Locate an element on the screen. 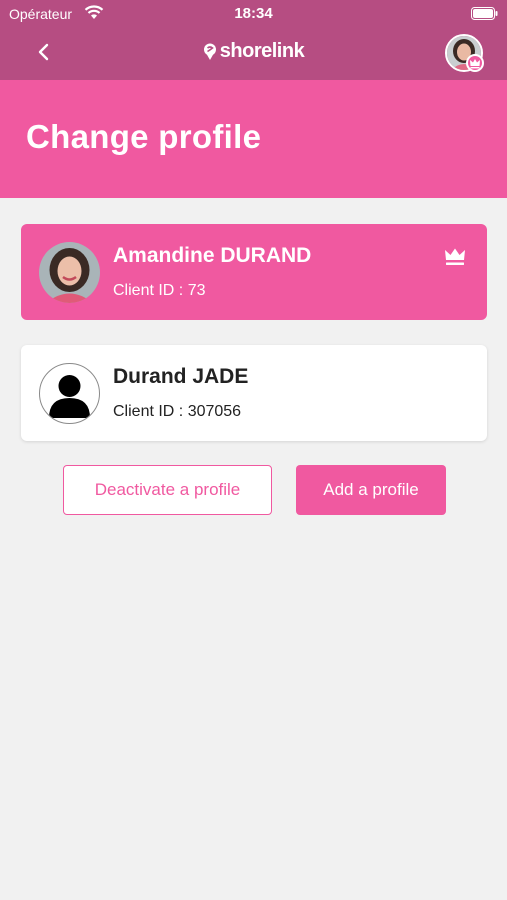 Image resolution: width=507 pixels, height=900 pixels. app-logo: shorelink is located at coordinates (253, 53).